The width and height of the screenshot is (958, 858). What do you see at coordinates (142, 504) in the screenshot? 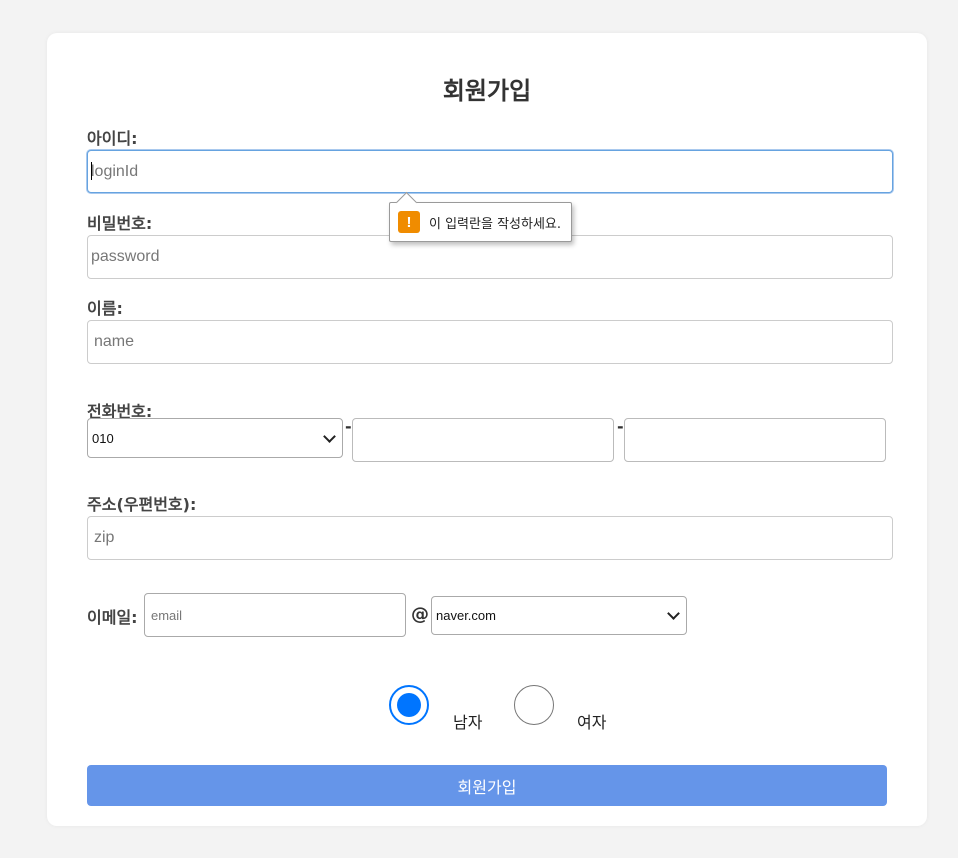
I see `zip-label: 주소(우편번호):` at bounding box center [142, 504].